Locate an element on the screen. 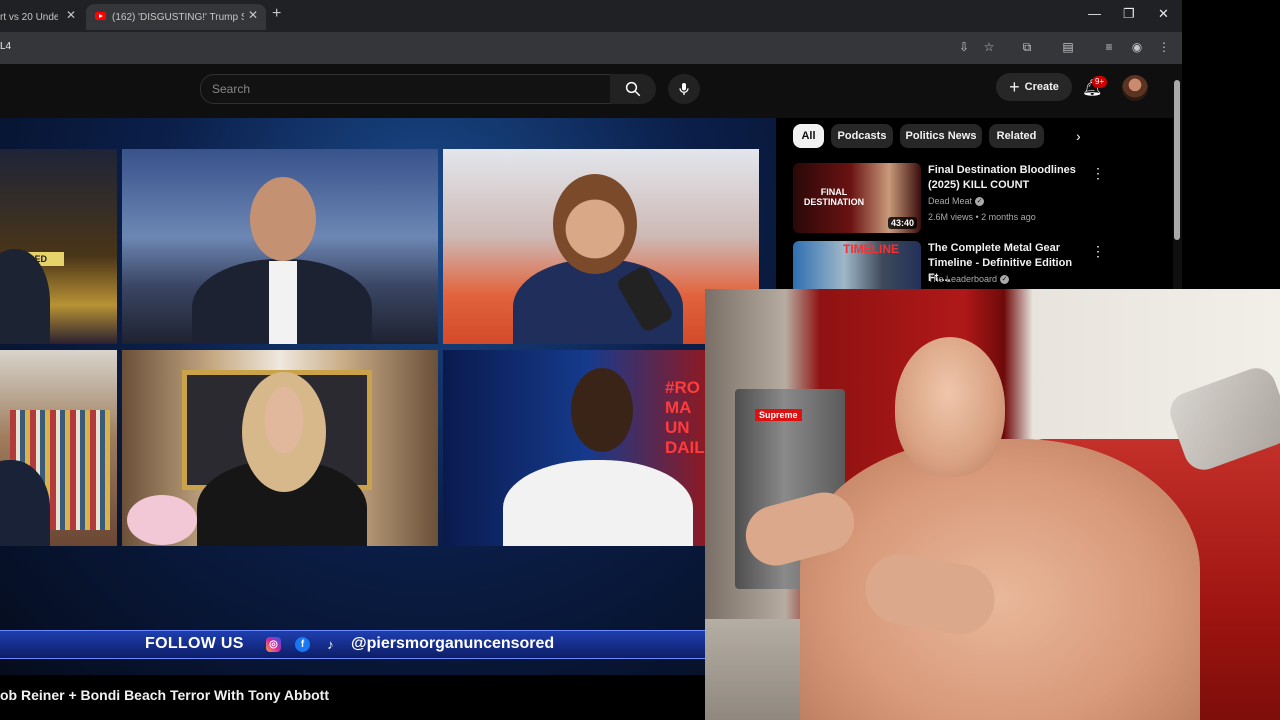 This screenshot has height=720, width=1280. channel-name: The Leaderboard ✓ is located at coordinates (969, 279).